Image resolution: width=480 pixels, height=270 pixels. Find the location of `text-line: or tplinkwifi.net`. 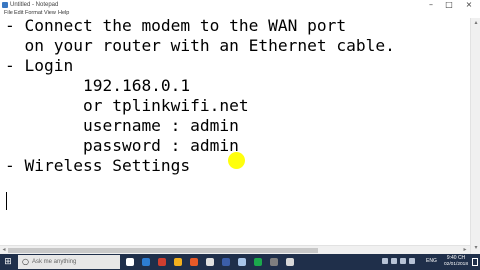

text-line: or tplinkwifi.net is located at coordinates (127, 105).